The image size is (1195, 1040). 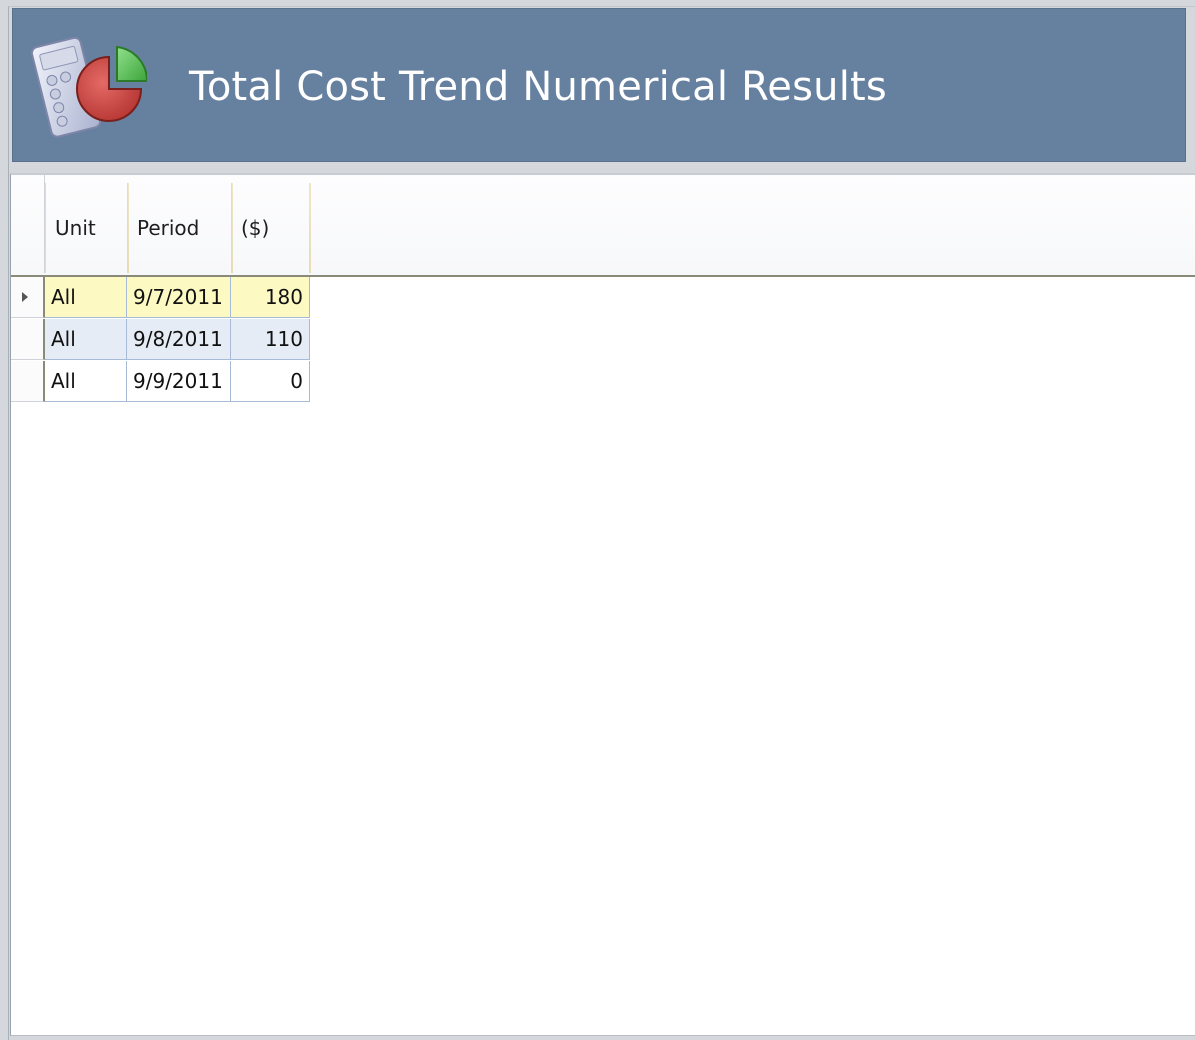 What do you see at coordinates (270, 297) in the screenshot?
I see `cell-cost: 180` at bounding box center [270, 297].